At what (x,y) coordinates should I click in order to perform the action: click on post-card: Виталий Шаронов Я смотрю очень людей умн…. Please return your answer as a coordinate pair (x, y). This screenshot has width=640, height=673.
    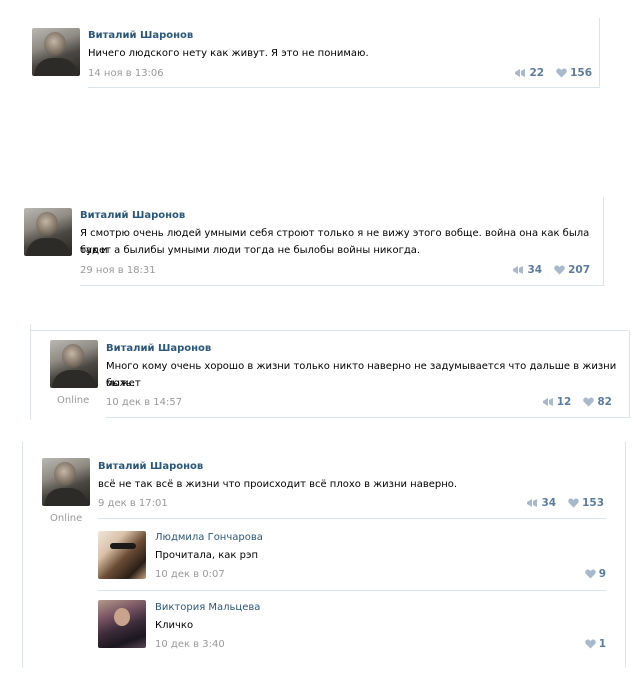
    Looking at the image, I should click on (312, 243).